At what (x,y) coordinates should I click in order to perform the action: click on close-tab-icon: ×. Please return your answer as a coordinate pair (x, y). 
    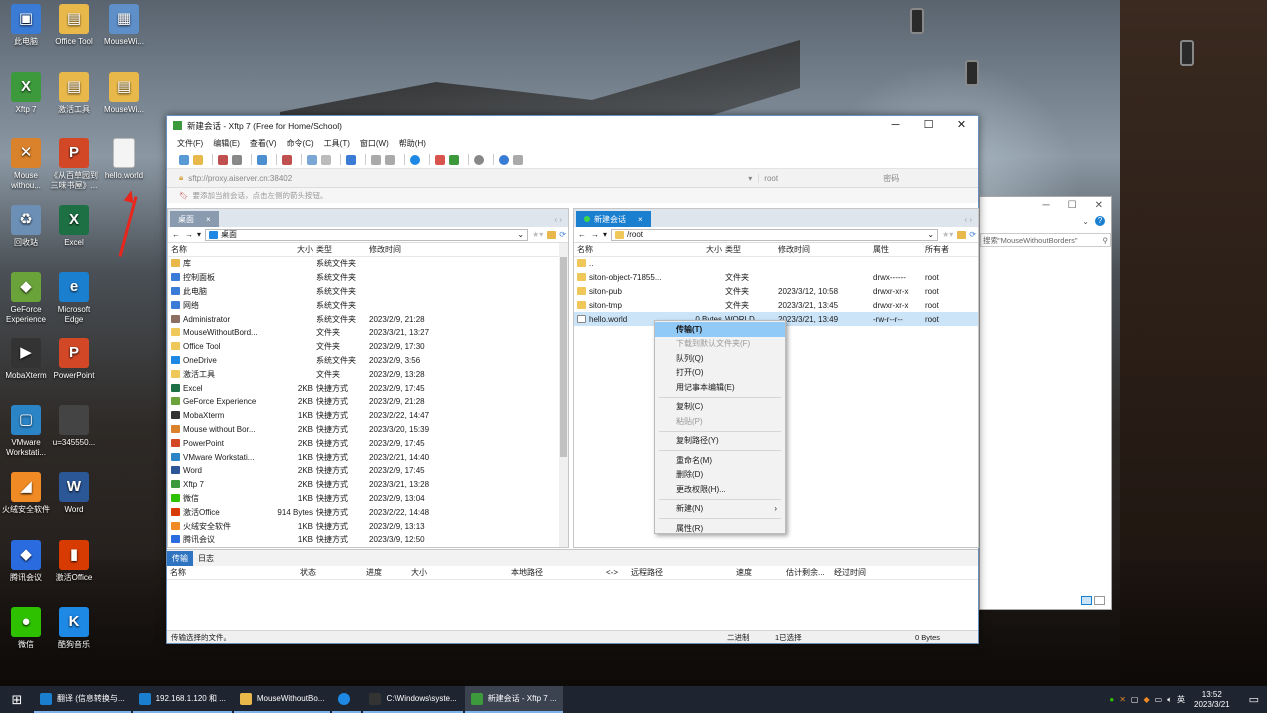
    Looking at the image, I should click on (640, 219).